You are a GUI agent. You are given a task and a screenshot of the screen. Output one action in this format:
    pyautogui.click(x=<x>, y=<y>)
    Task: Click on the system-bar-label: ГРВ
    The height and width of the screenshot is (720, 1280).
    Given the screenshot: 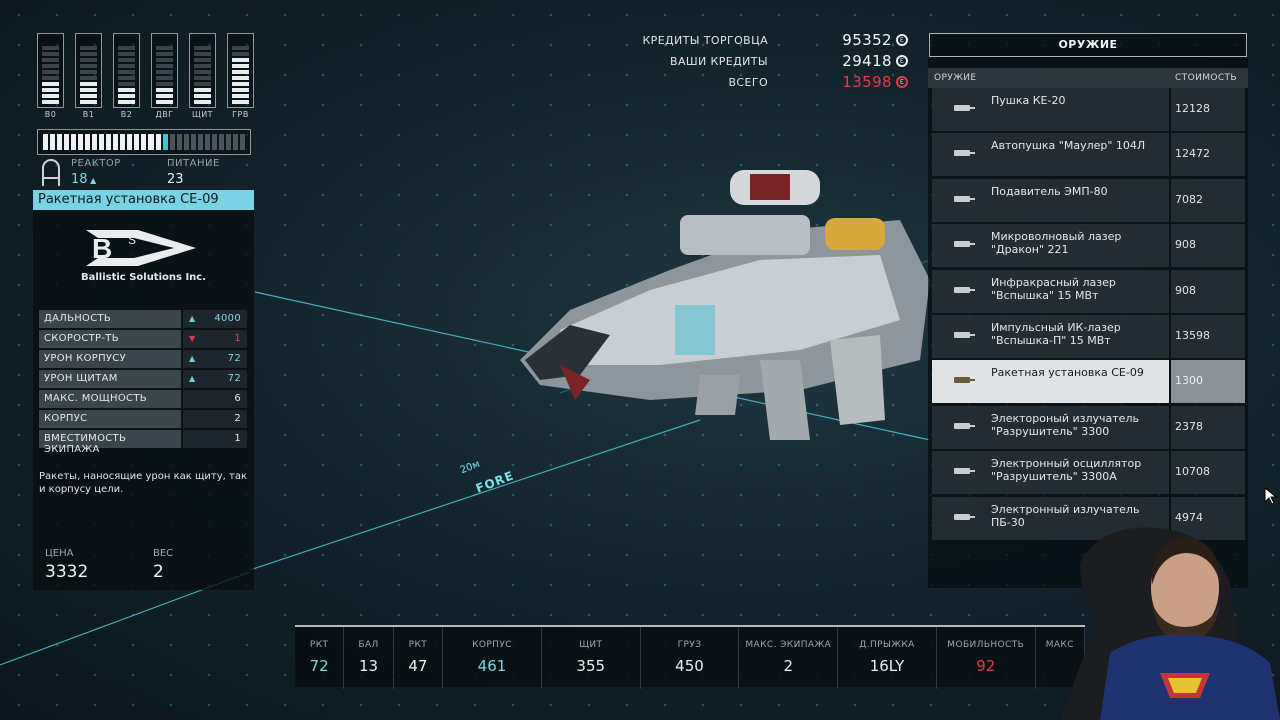 What is the action you would take?
    pyautogui.click(x=240, y=114)
    